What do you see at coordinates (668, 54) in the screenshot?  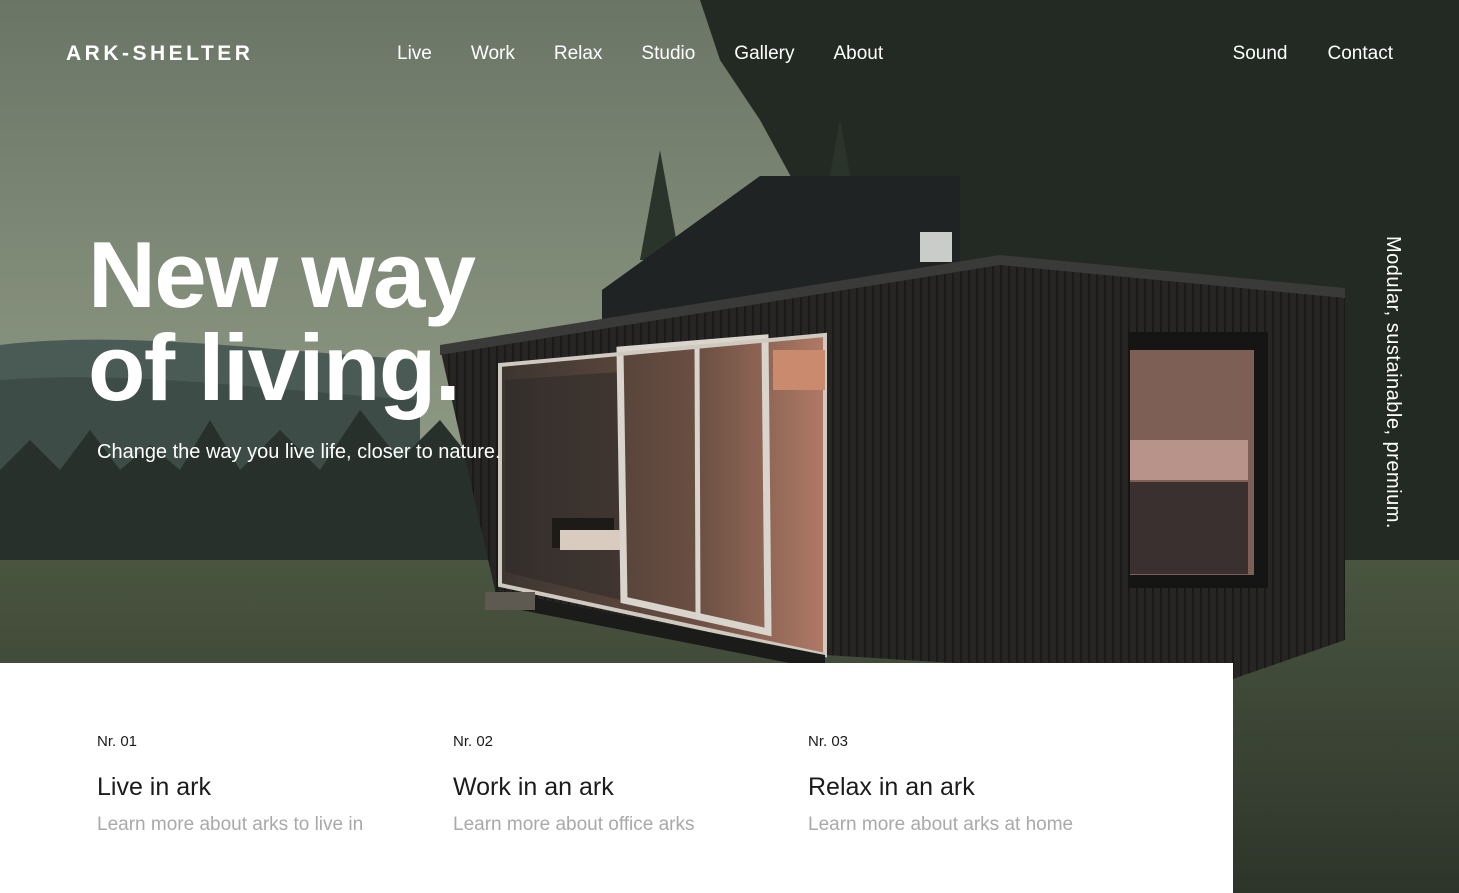 I see `nav-link-studio: Studio` at bounding box center [668, 54].